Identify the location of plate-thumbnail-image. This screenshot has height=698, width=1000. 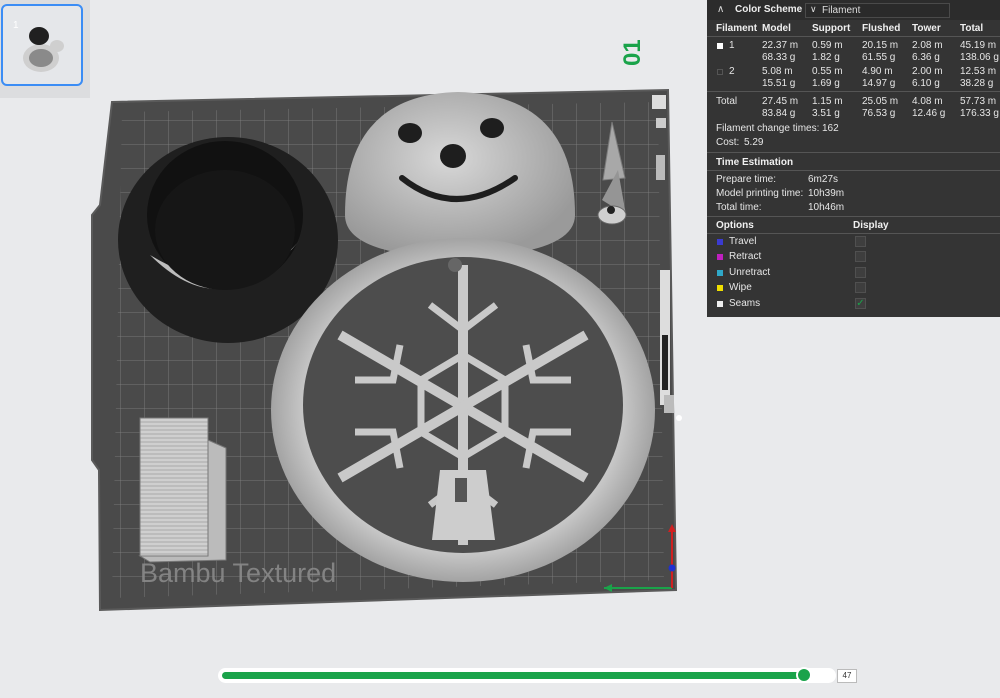
(43, 49).